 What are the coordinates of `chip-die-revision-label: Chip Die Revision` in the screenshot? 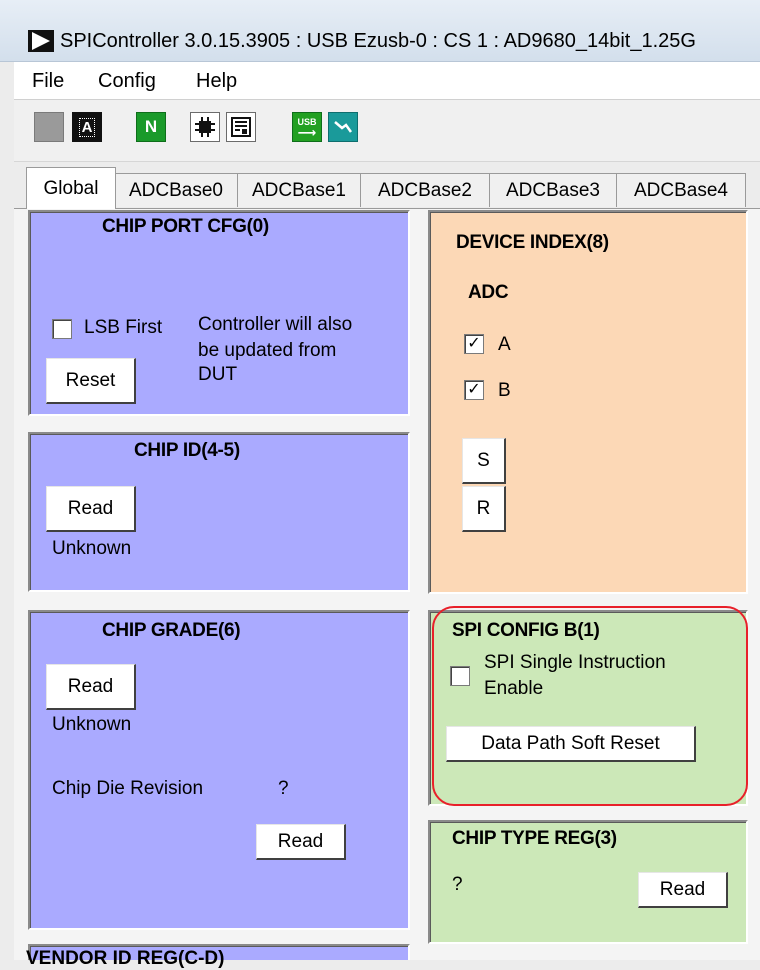 It's located at (128, 788).